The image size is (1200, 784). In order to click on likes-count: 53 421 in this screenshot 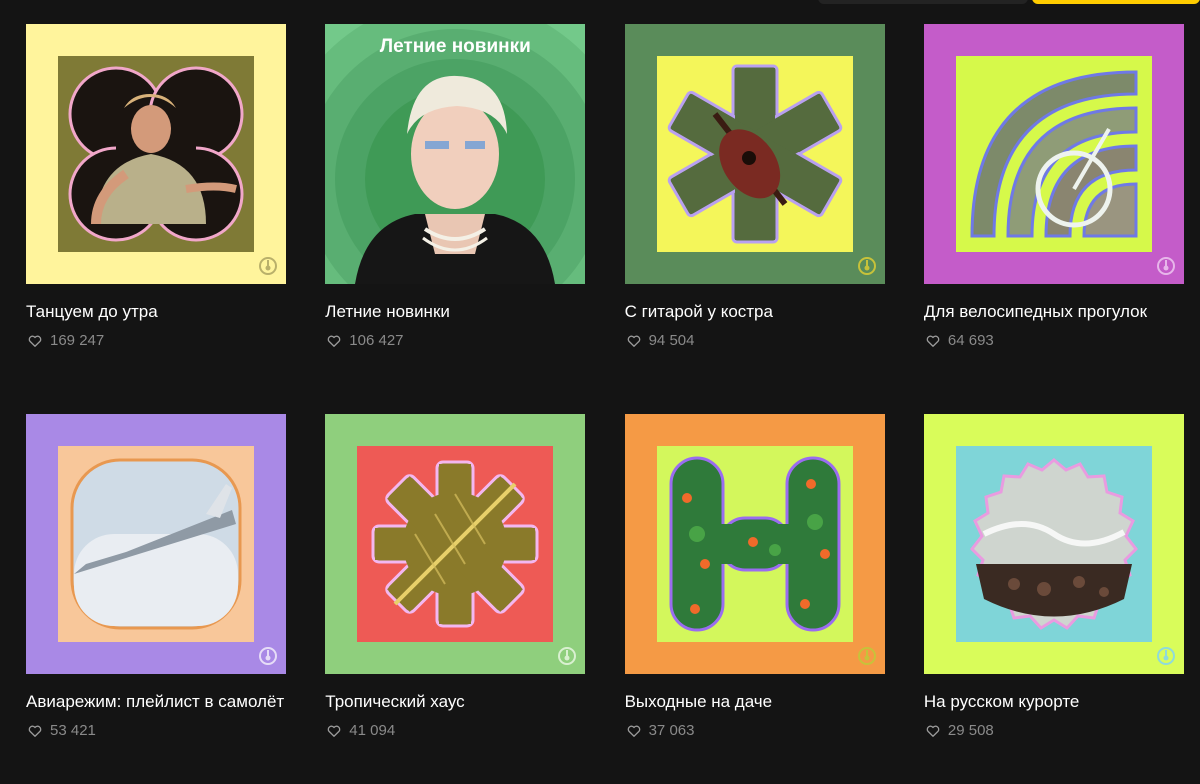, I will do `click(156, 731)`.